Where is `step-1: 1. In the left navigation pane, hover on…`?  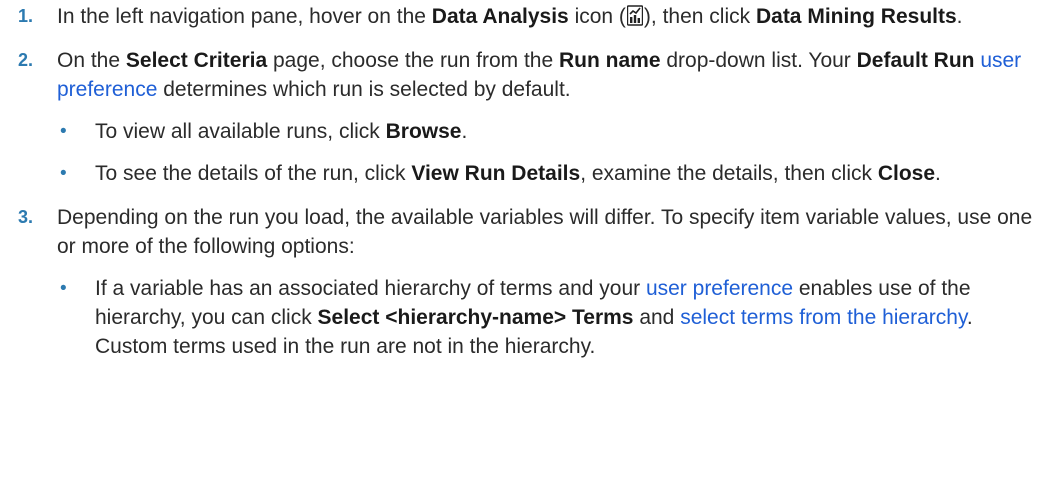
step-1: 1. In the left navigation pane, hover on… is located at coordinates (524, 16).